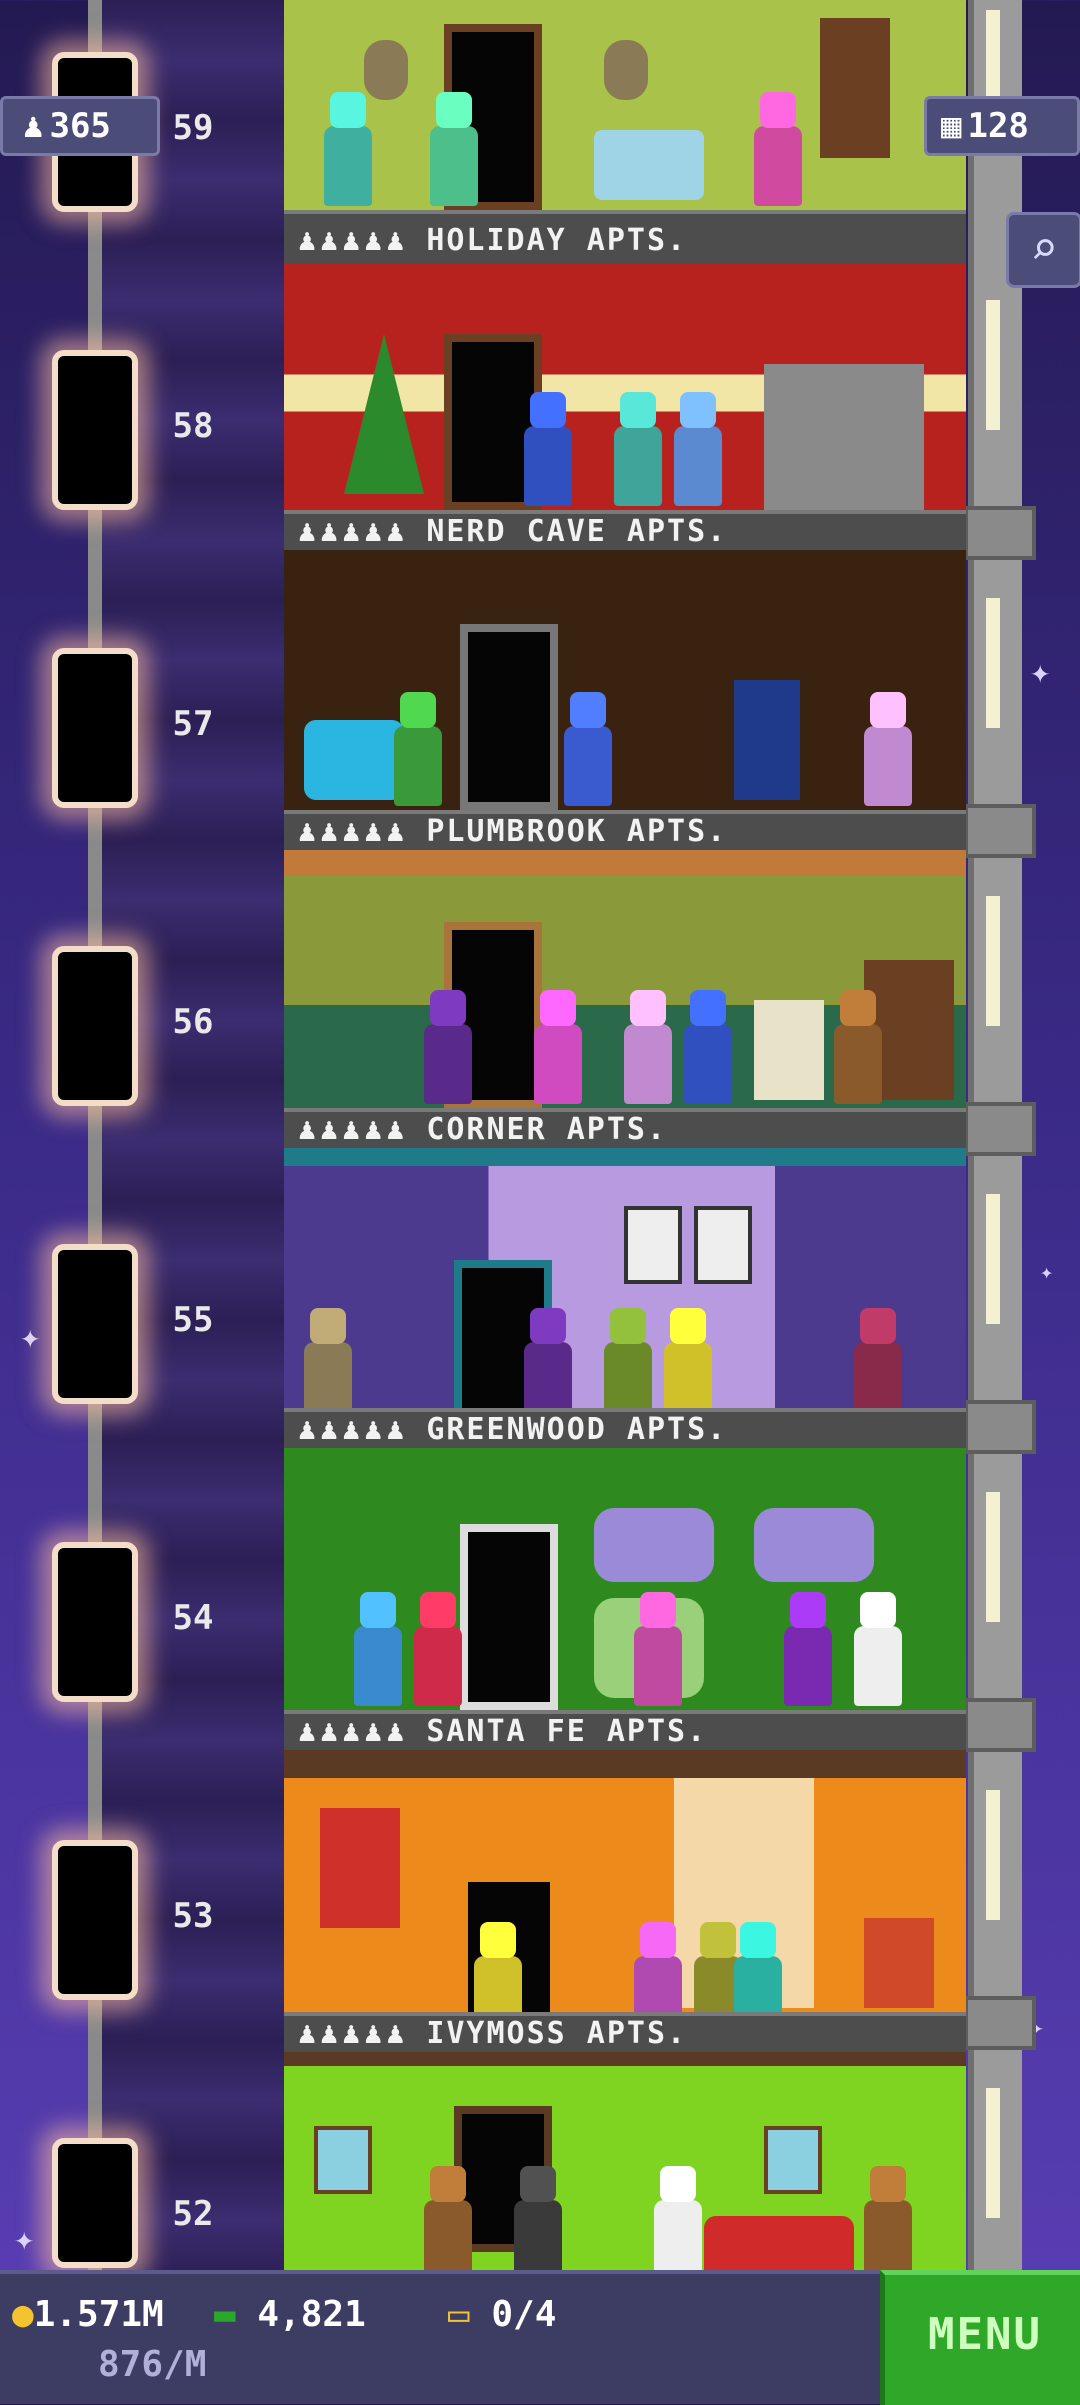 Image resolution: width=1080 pixels, height=2405 pixels. Describe the element at coordinates (23, 2314) in the screenshot. I see `coin-icon: ●` at that location.